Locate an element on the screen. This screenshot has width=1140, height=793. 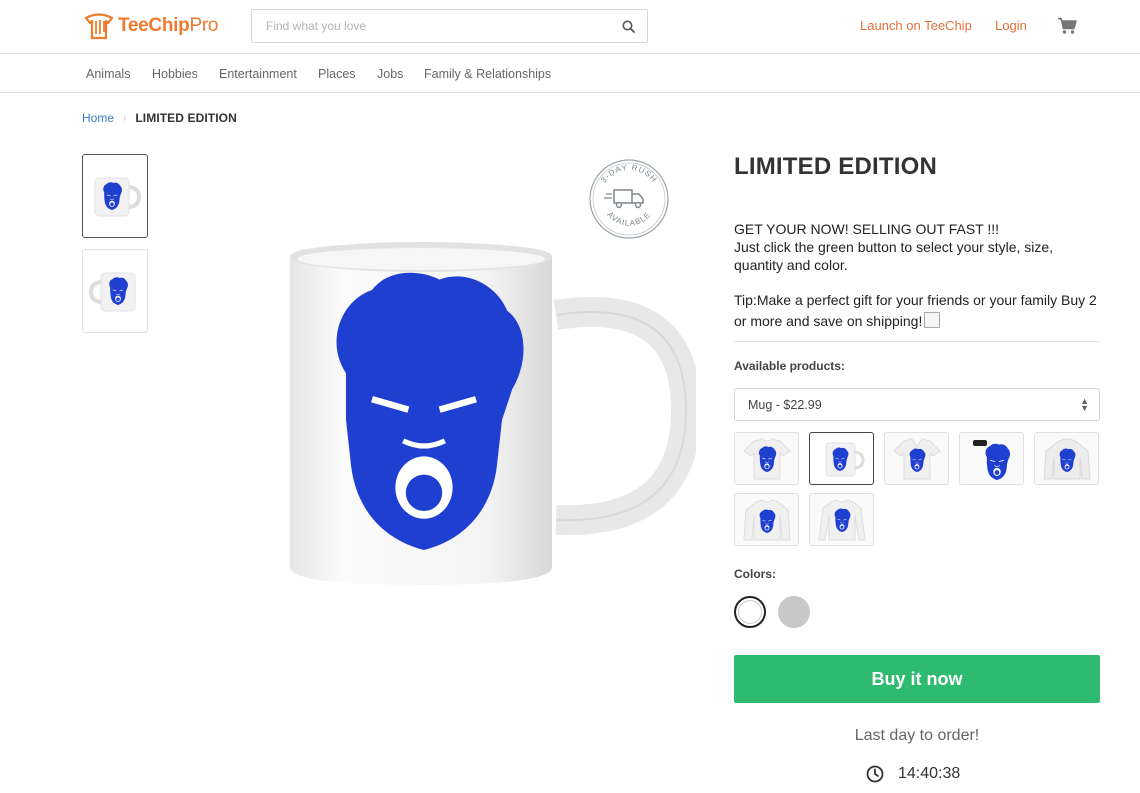
launch-link: Launch on TeeChip is located at coordinates (916, 25).